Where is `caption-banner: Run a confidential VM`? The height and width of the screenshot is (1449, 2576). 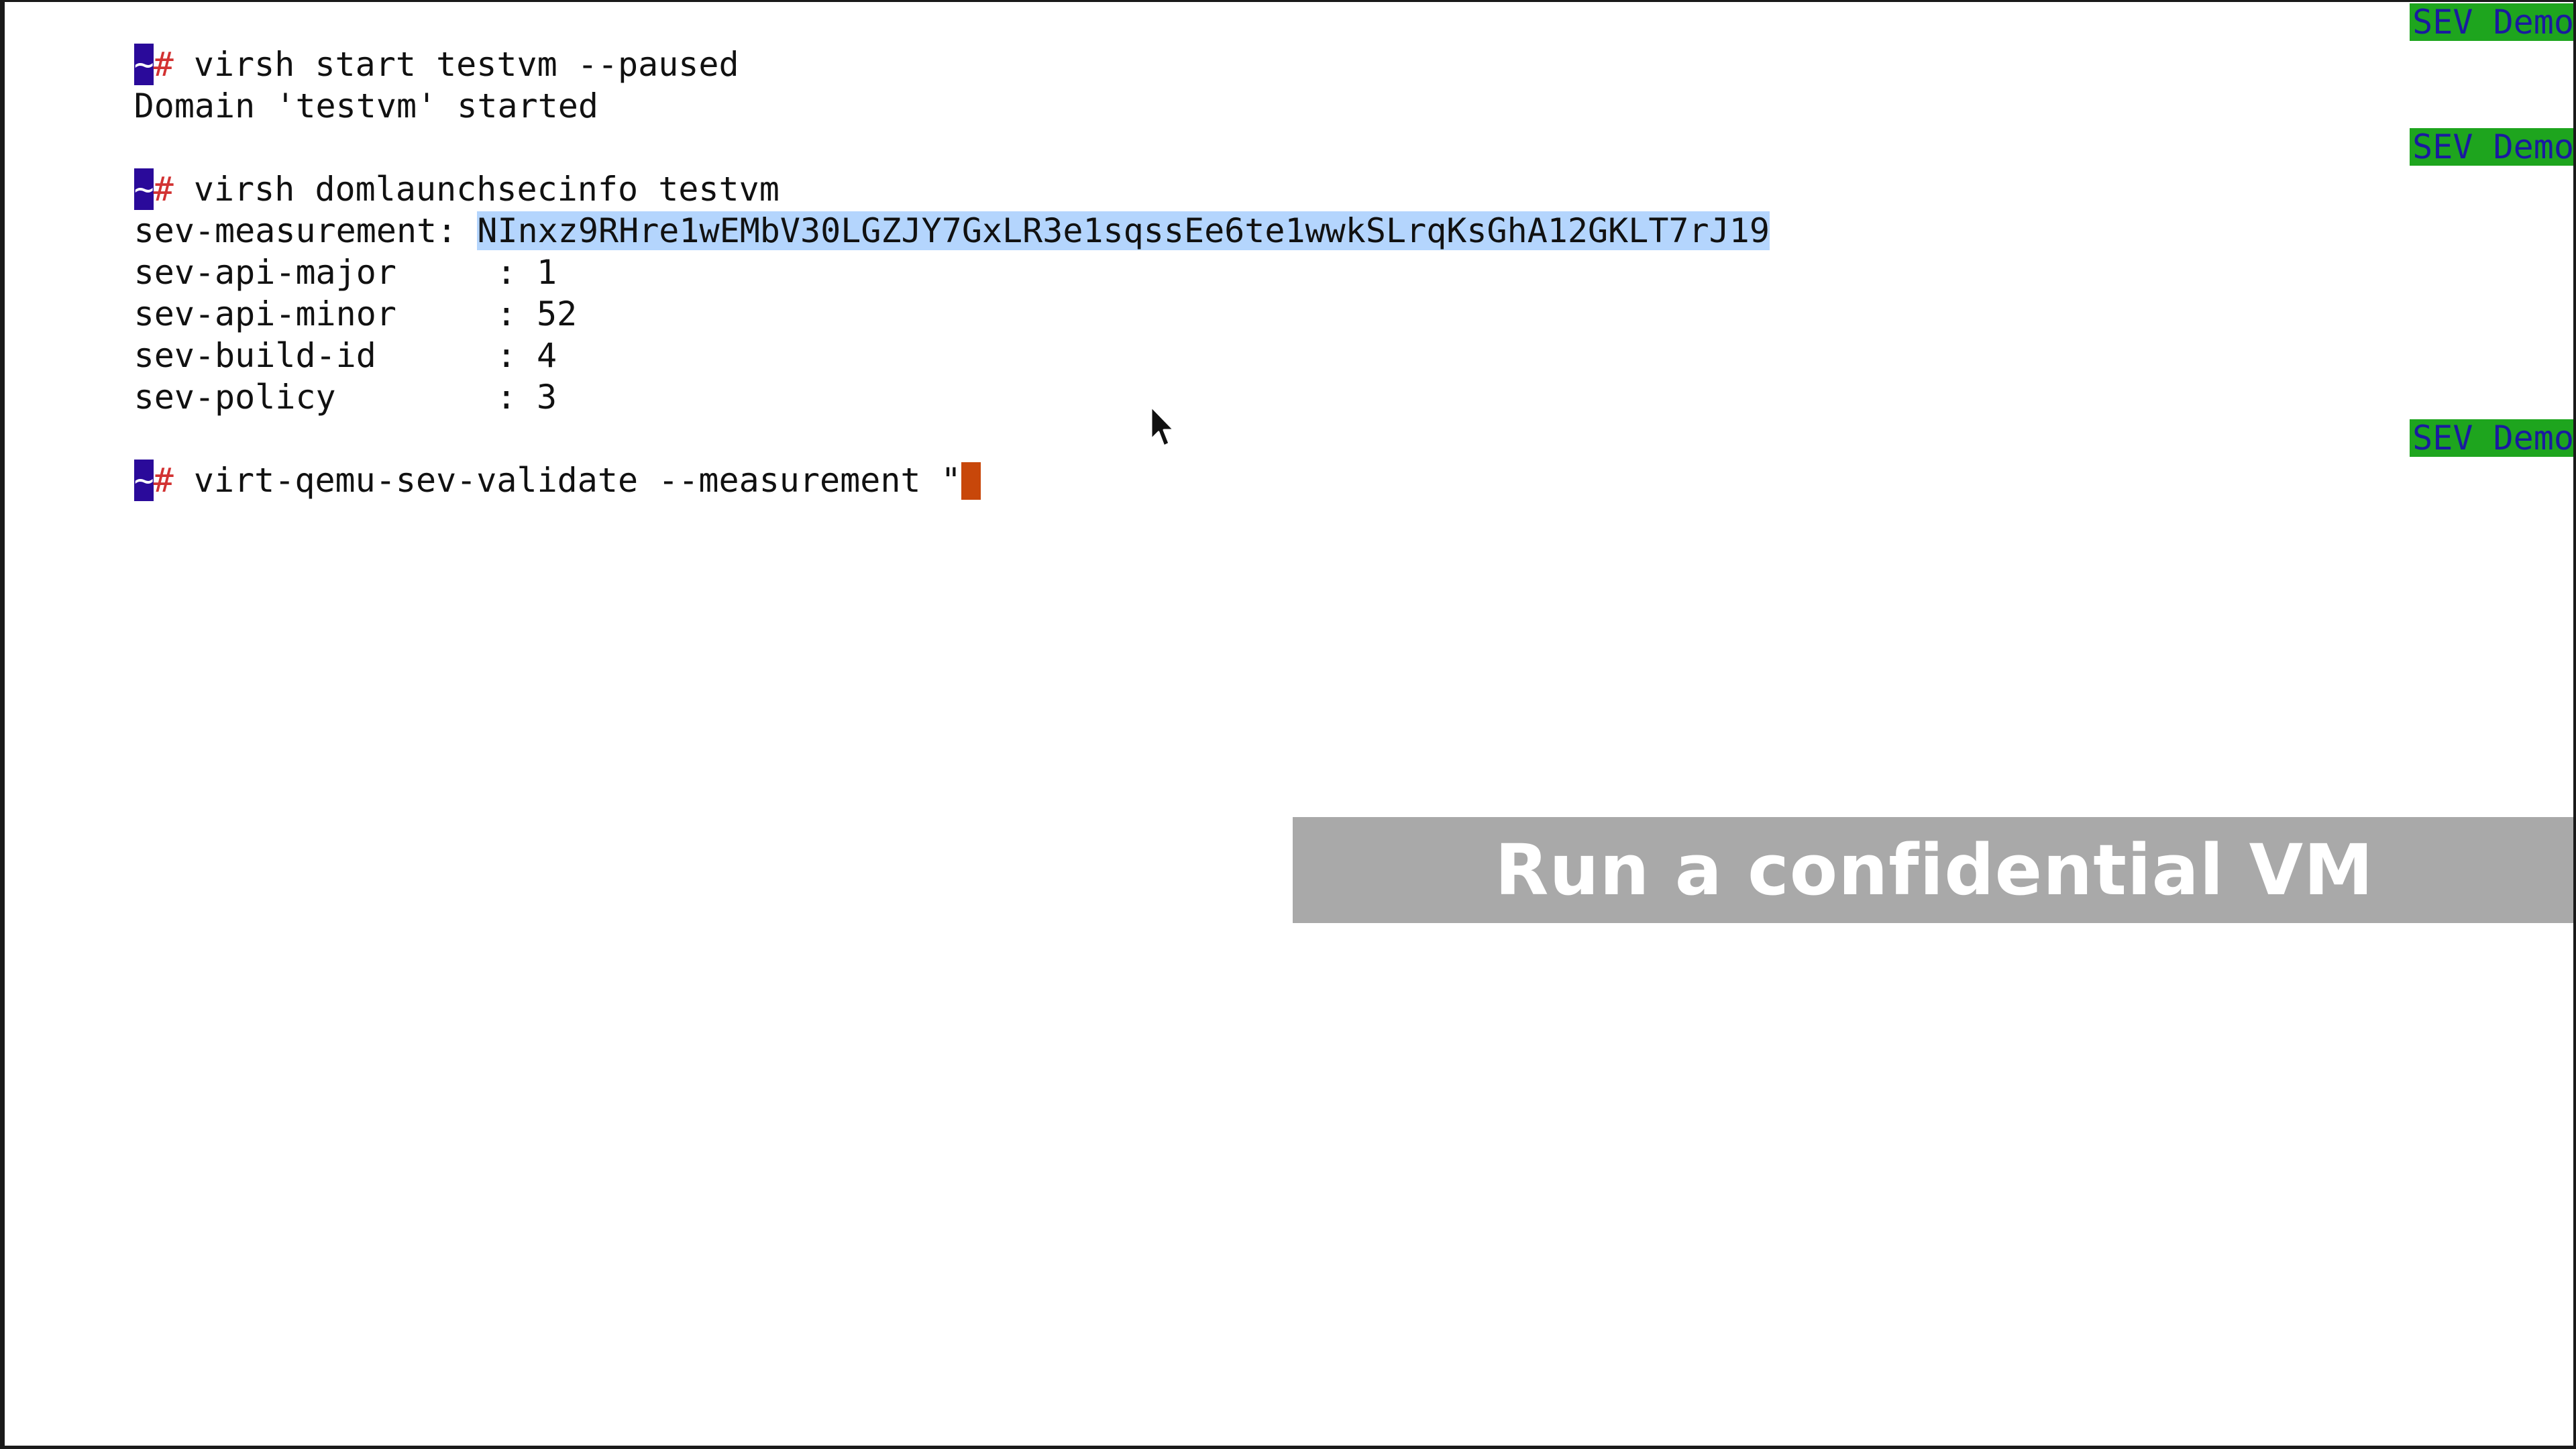 caption-banner: Run a confidential VM is located at coordinates (1933, 870).